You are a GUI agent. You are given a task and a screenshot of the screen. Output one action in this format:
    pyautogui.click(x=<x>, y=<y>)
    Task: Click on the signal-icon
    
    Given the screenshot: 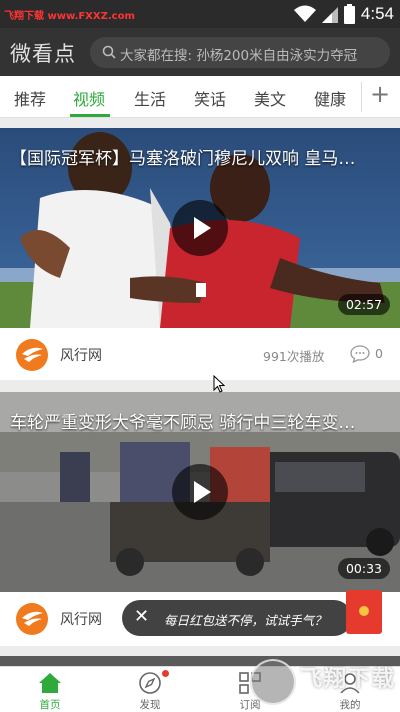 What is the action you would take?
    pyautogui.click(x=329, y=15)
    